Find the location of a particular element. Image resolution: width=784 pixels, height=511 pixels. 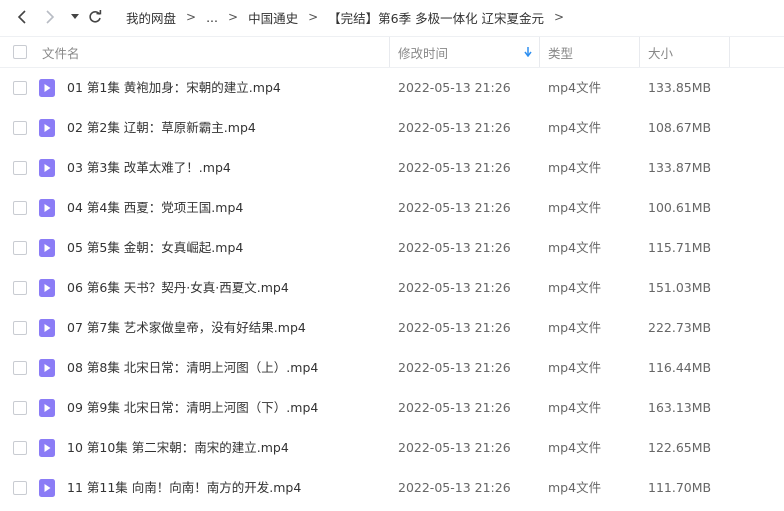

forward-button is located at coordinates (50, 17).